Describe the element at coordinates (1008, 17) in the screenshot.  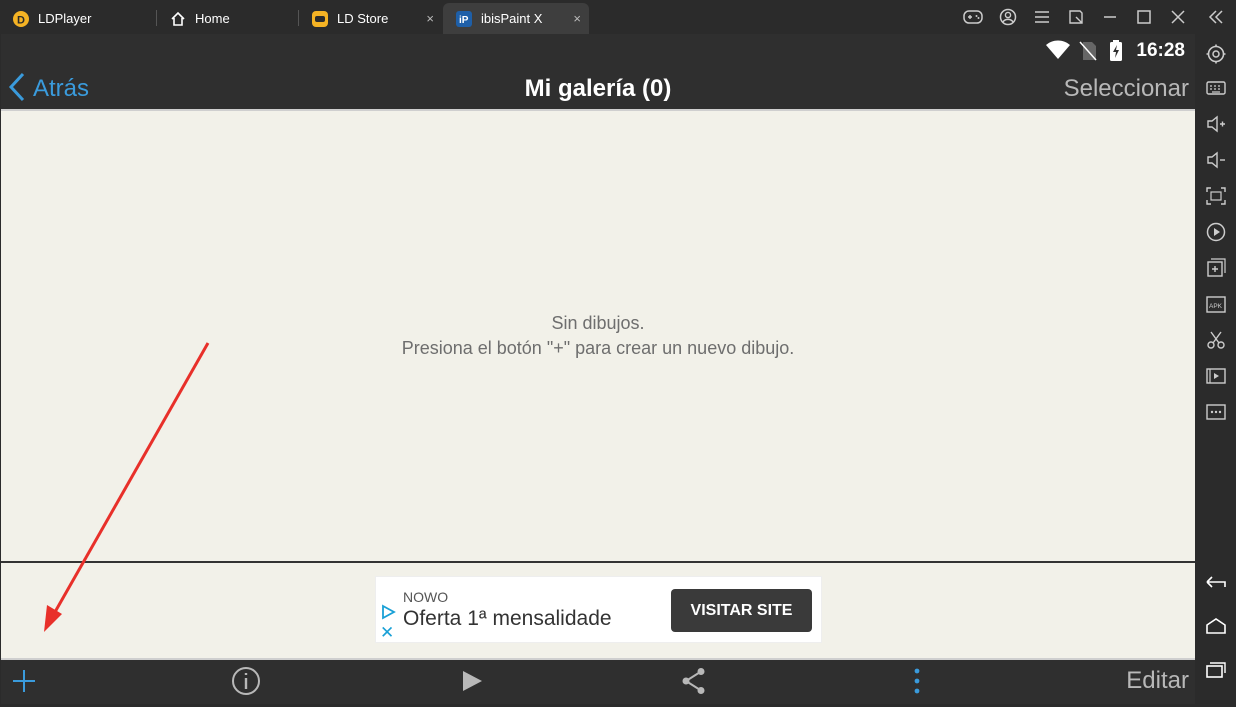
I see `account-icon` at that location.